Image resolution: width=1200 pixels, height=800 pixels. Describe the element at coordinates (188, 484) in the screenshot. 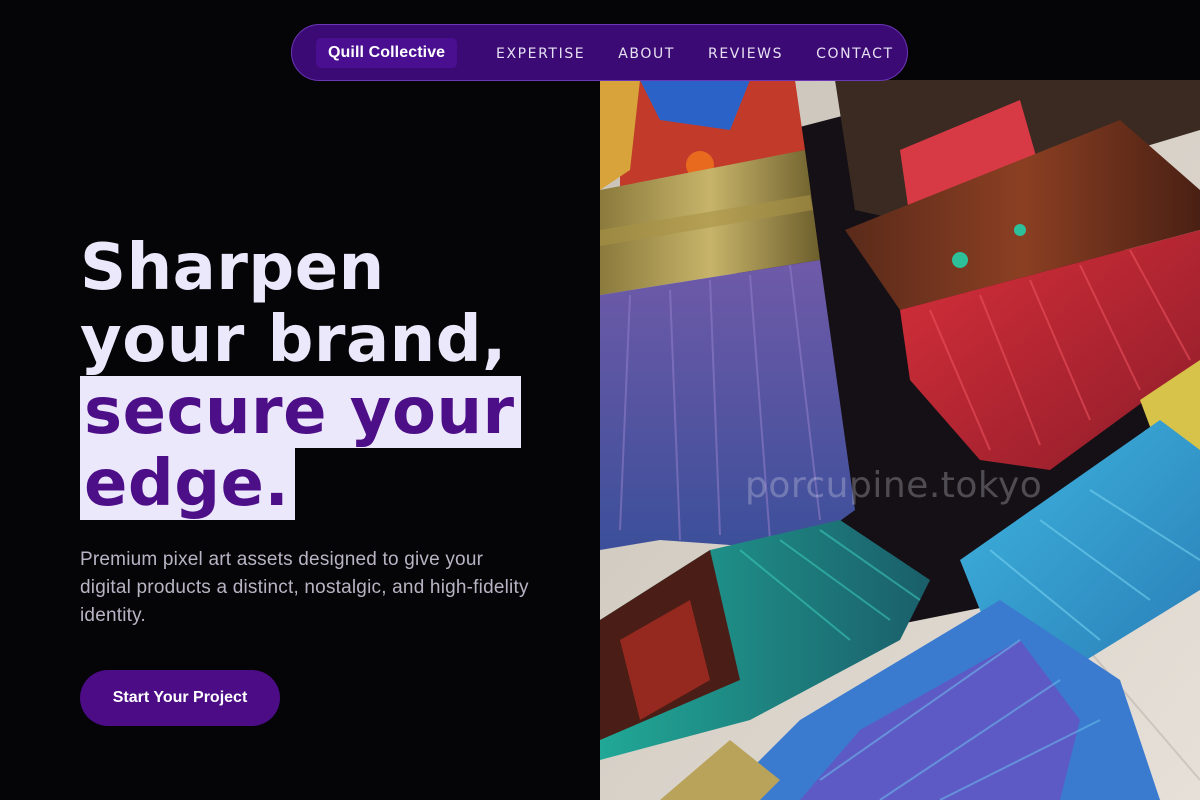

I see `hero-title-highlight-2: edge.` at that location.